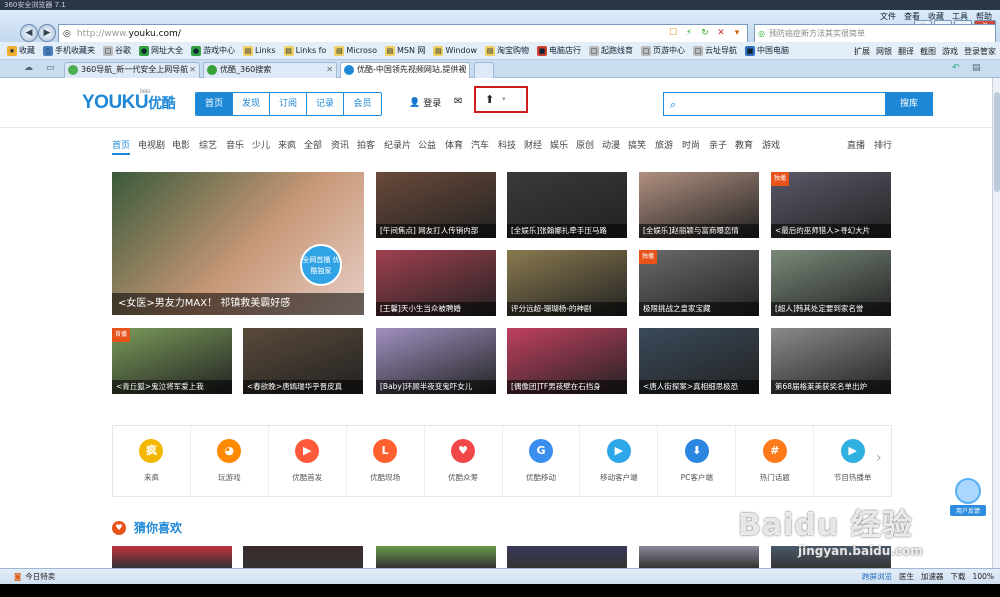  Describe the element at coordinates (436, 205) in the screenshot. I see `video-tile: [午间焦点] 网友打人传销内部` at that location.